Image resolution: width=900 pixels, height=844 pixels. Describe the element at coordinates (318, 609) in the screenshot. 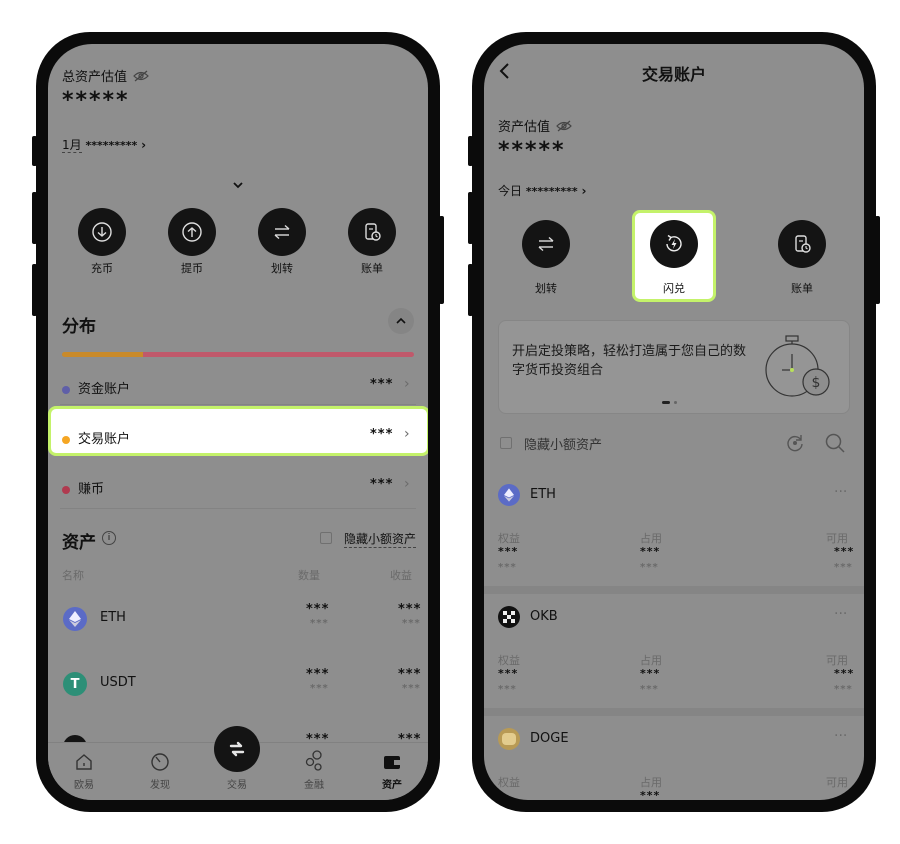

I see `asset-qty: ***` at that location.